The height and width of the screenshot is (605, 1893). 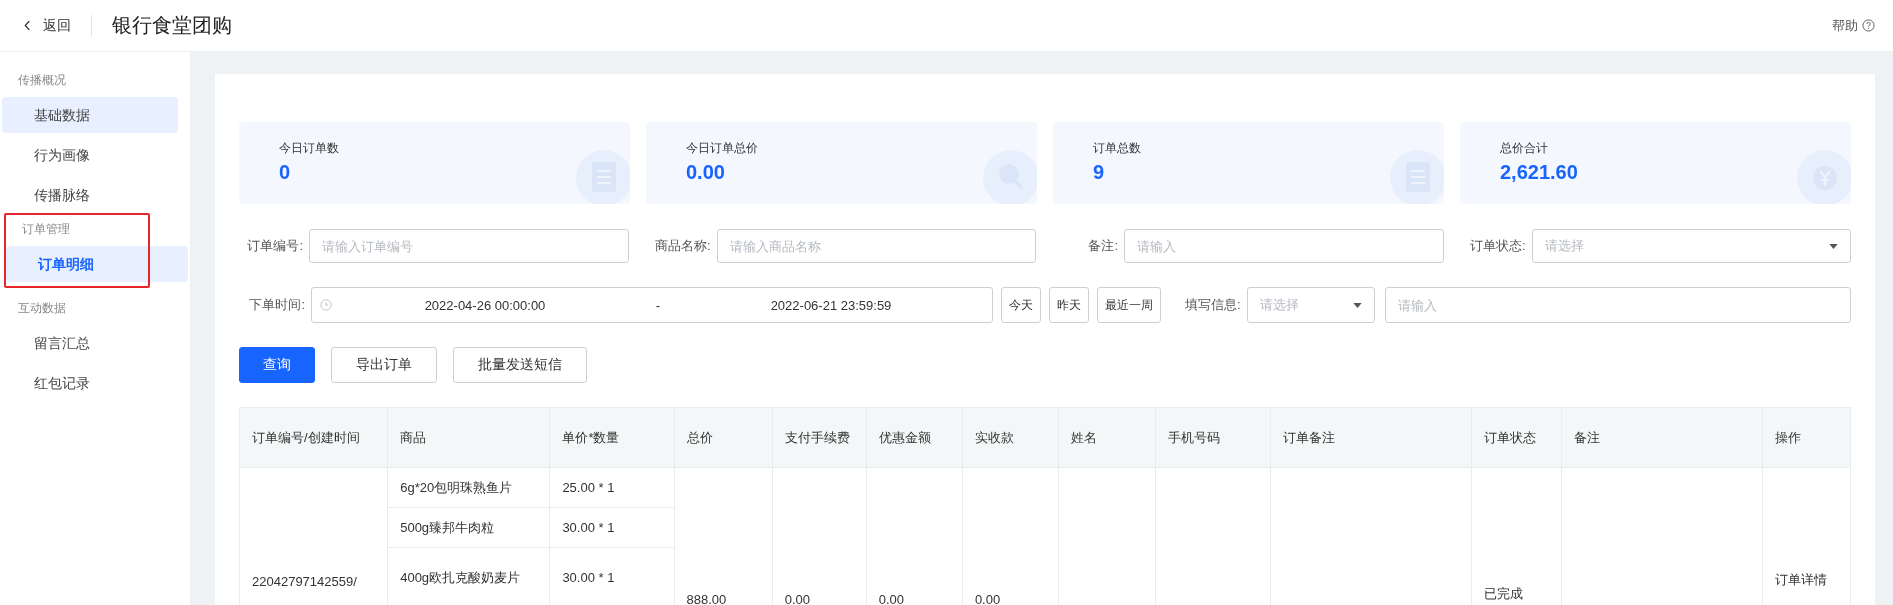 I want to click on column-header: 实收款, so click(x=1010, y=438).